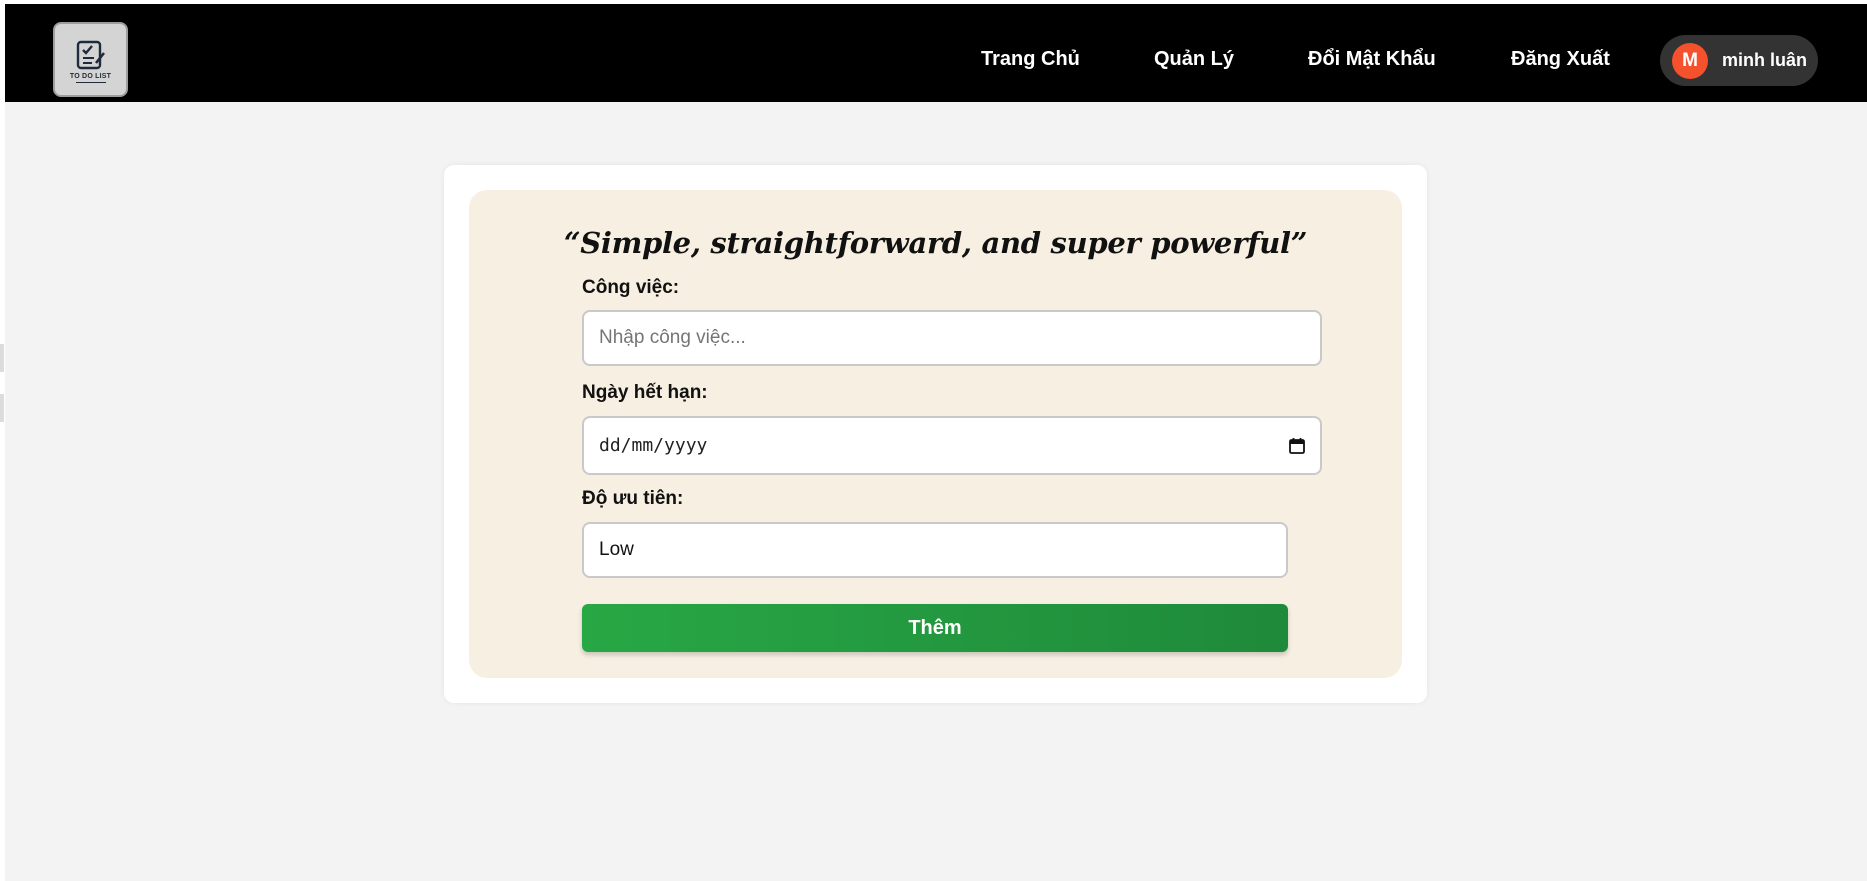 The image size is (1867, 881). I want to click on task-input, so click(959, 338).